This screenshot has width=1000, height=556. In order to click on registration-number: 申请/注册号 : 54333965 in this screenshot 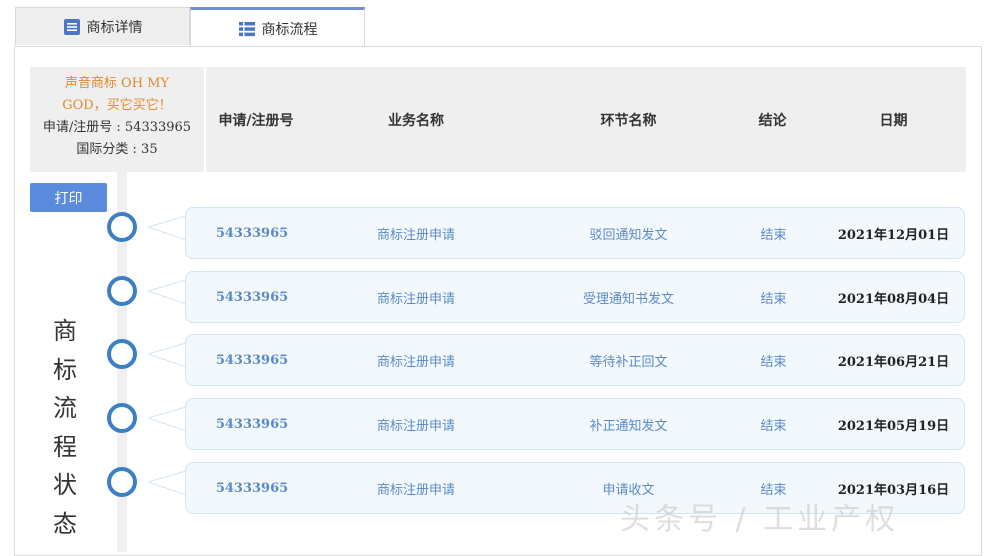, I will do `click(117, 127)`.